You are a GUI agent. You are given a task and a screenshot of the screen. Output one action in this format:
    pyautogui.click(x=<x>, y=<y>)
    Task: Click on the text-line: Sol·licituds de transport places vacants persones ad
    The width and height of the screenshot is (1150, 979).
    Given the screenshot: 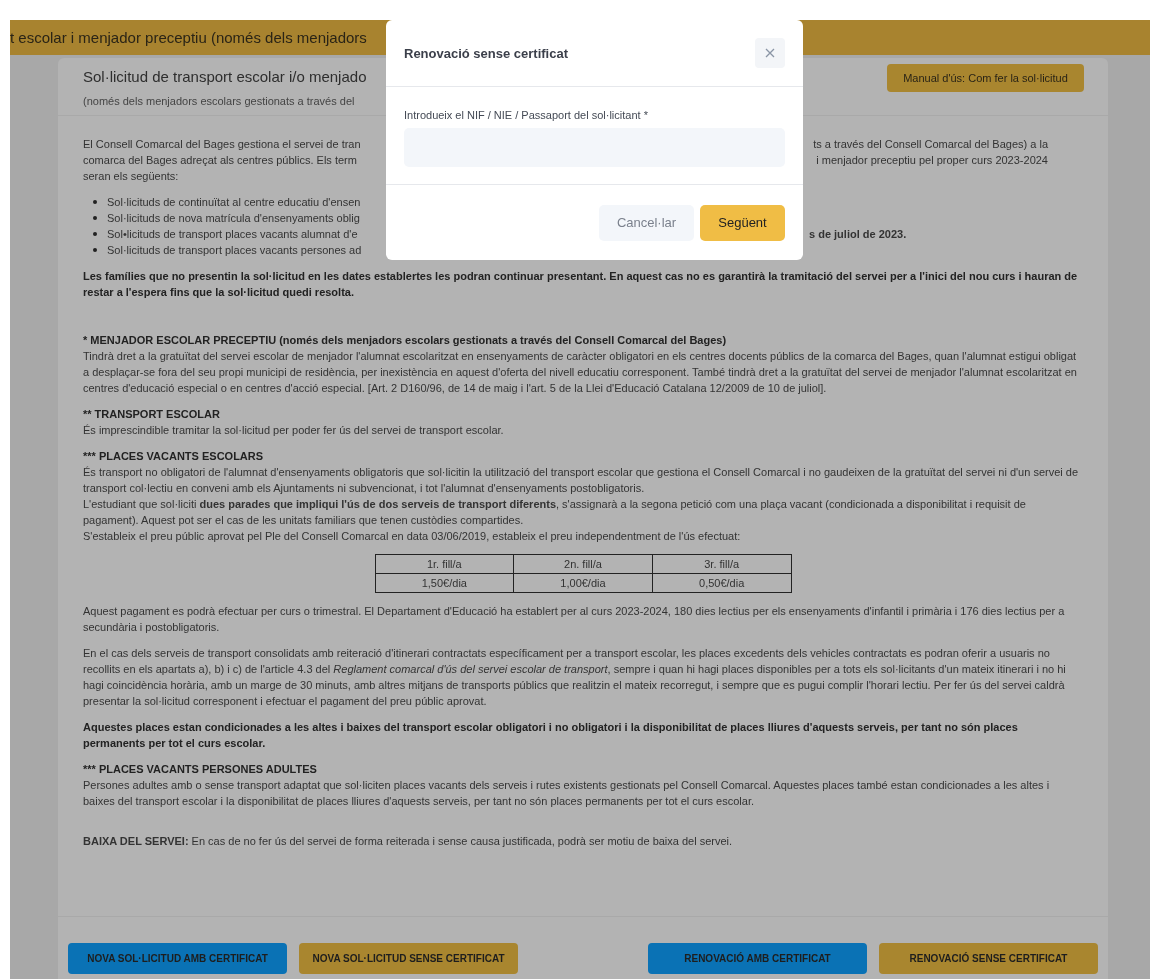 What is the action you would take?
    pyautogui.click(x=234, y=250)
    